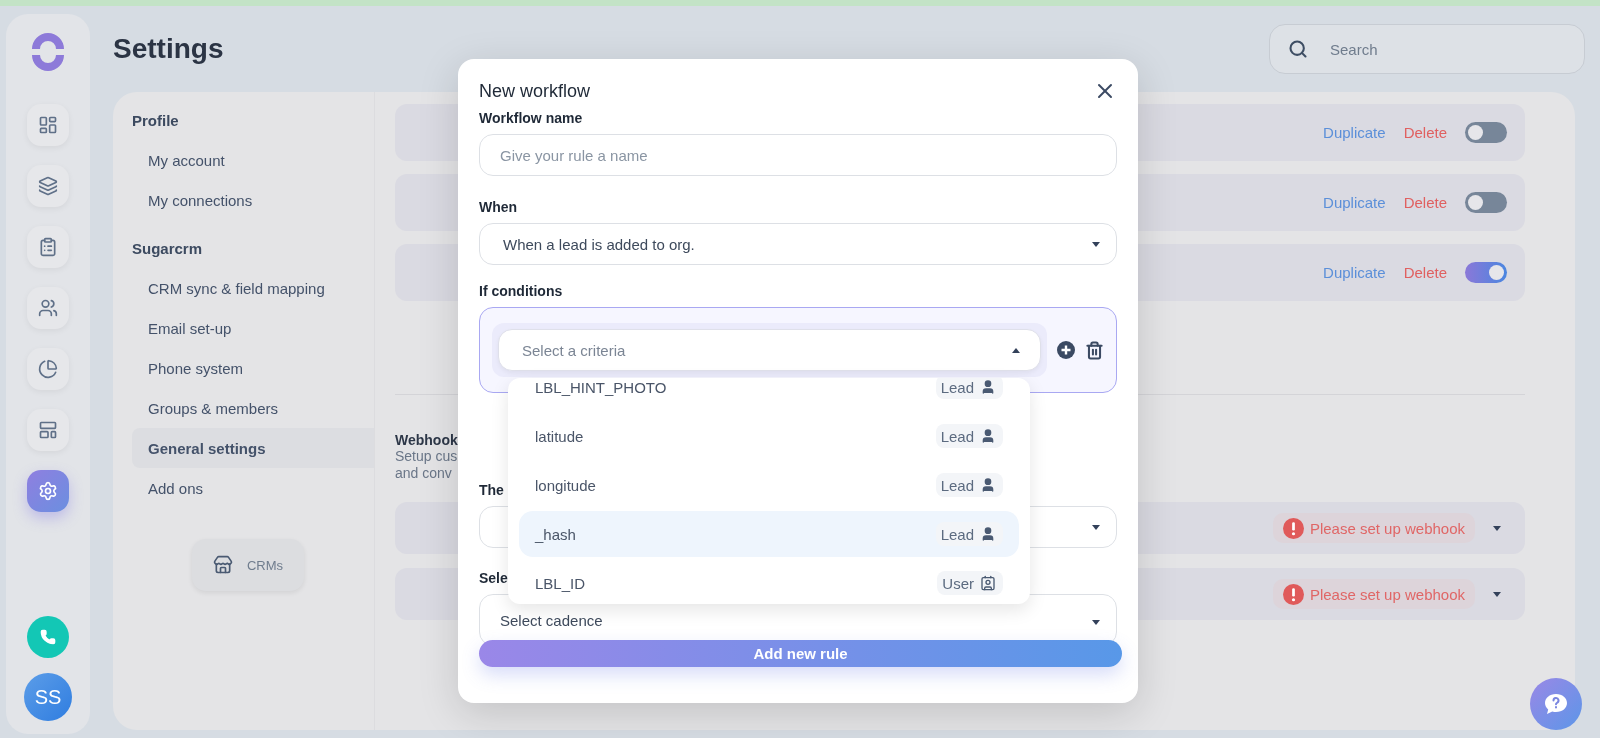 The width and height of the screenshot is (1600, 738). I want to click on dialog-title: New workflow, so click(535, 91).